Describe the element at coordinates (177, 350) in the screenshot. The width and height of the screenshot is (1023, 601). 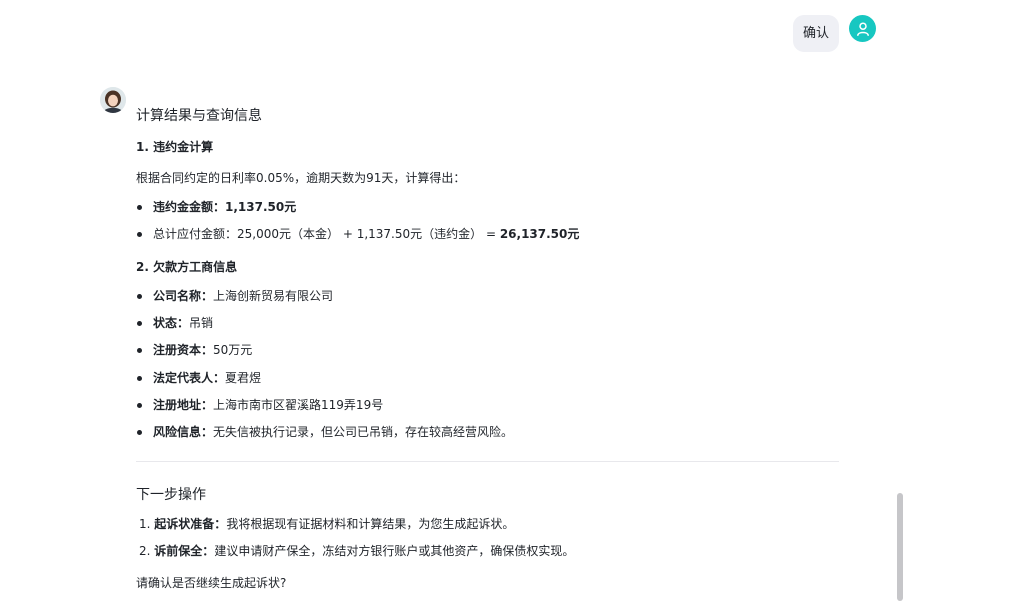
I see `info-label: 注册资本` at that location.